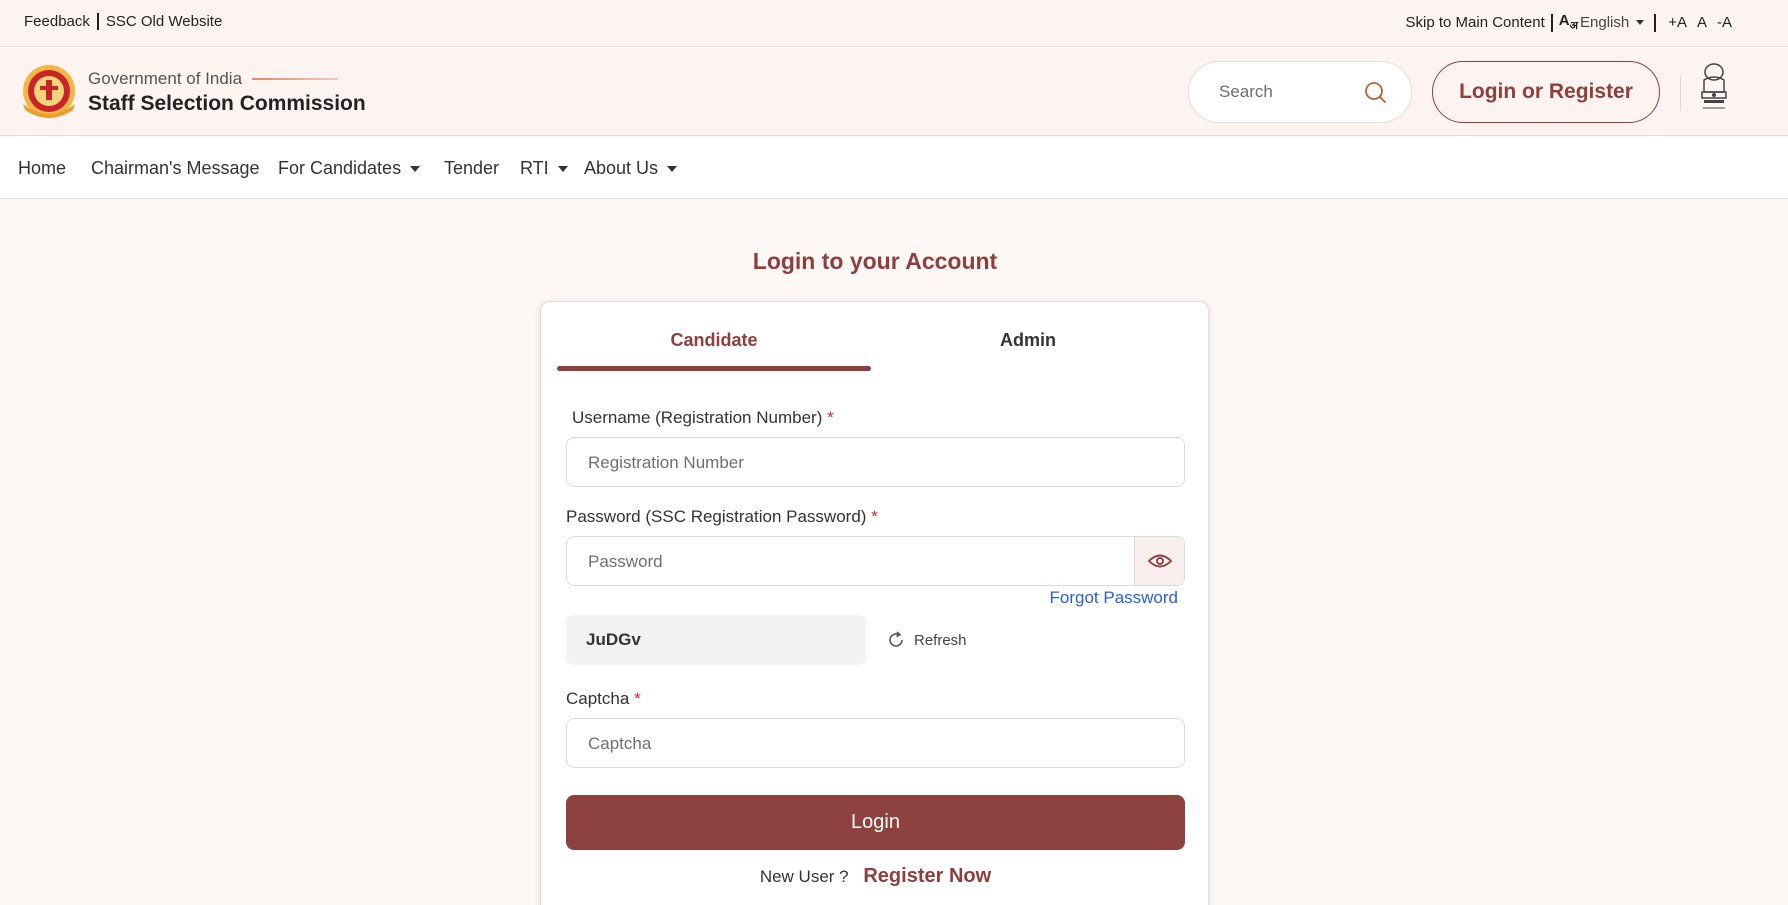  Describe the element at coordinates (1714, 90) in the screenshot. I see `national-emblem-icon` at that location.